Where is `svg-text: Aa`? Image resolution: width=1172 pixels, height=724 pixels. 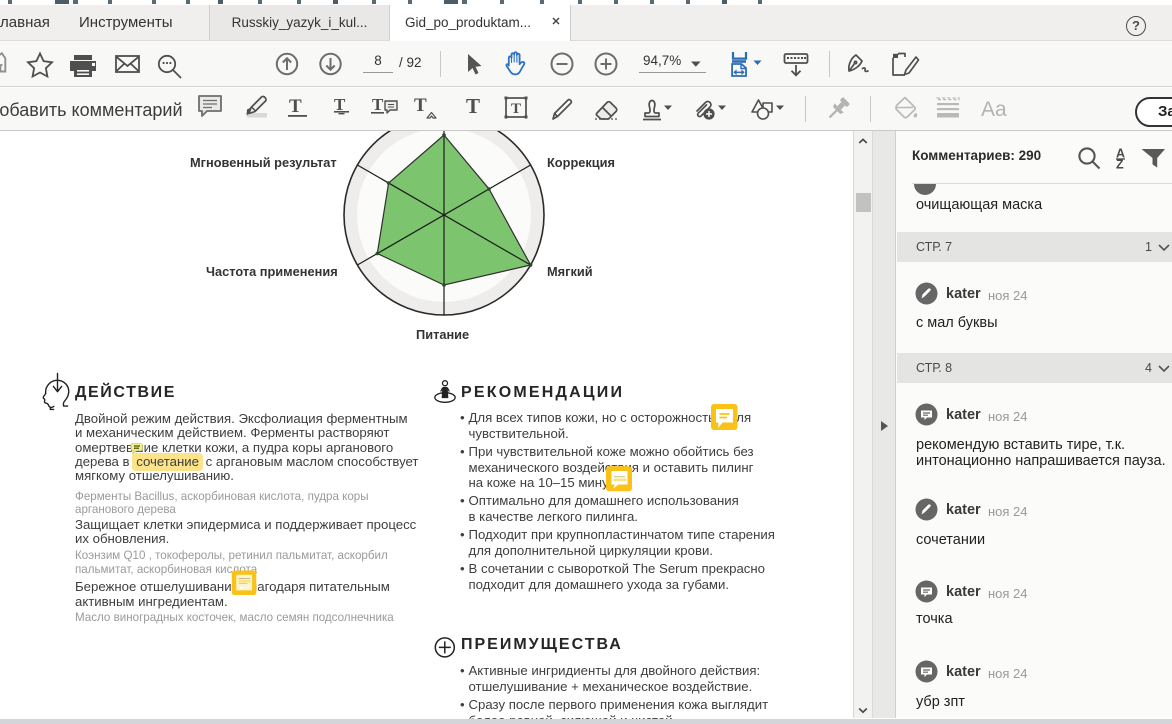
svg-text: Aa is located at coordinates (994, 109).